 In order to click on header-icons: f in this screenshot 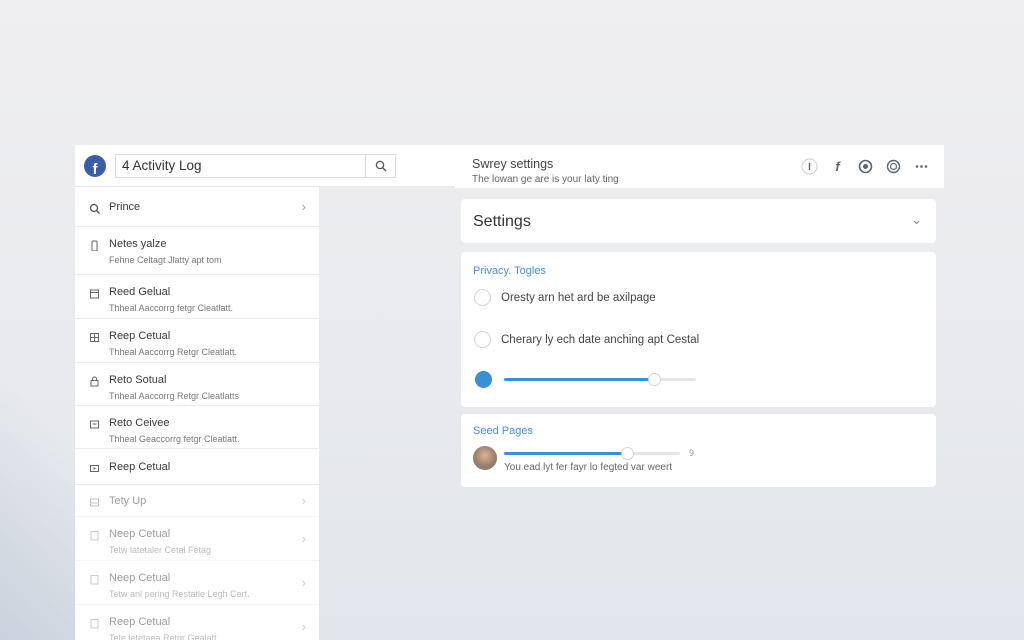, I will do `click(865, 166)`.